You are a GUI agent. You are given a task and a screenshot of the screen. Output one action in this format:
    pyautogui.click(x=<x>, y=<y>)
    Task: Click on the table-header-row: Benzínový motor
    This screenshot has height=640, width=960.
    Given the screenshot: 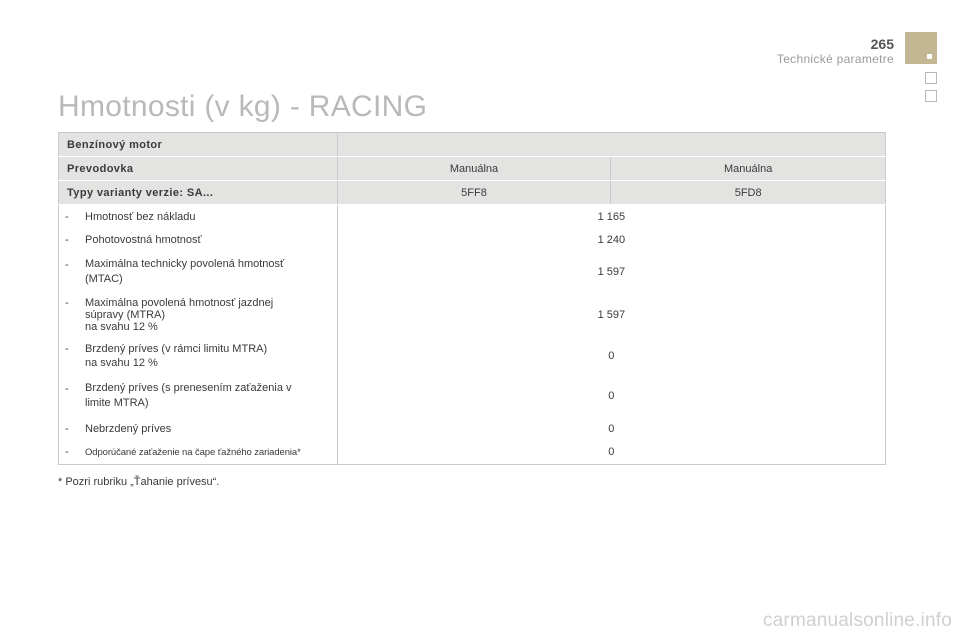 What is the action you would take?
    pyautogui.click(x=472, y=144)
    